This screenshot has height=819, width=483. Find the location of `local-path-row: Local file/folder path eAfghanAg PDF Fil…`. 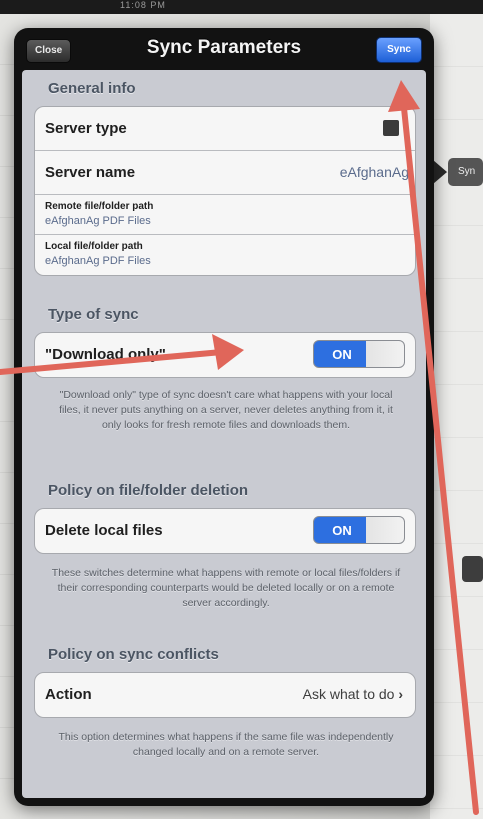

local-path-row: Local file/folder path eAfghanAg PDF Fil… is located at coordinates (225, 255).